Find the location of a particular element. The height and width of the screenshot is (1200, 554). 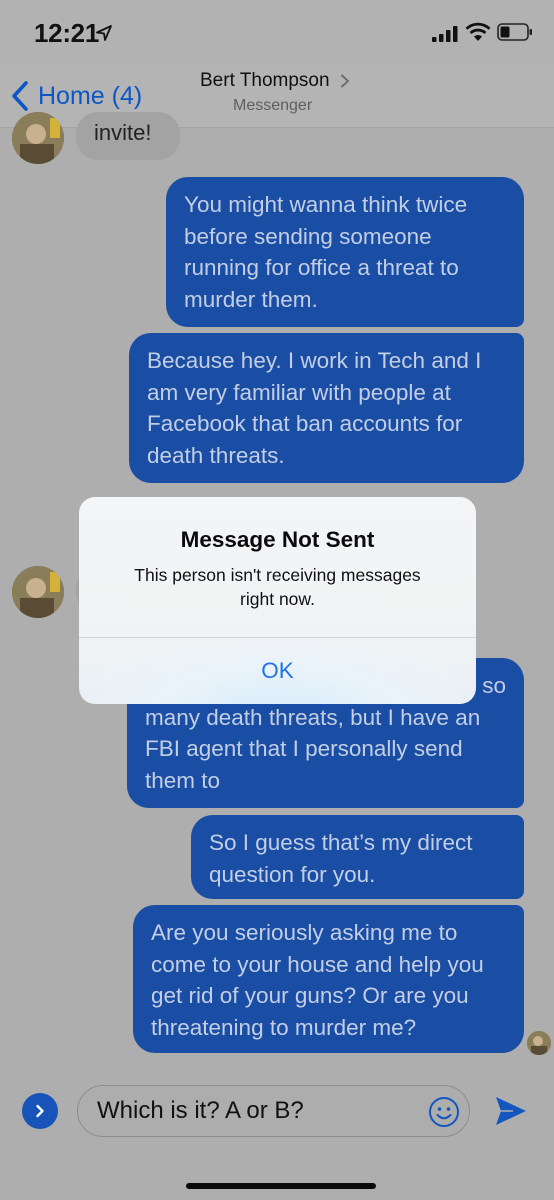

ok-button: OK is located at coordinates (277, 671).